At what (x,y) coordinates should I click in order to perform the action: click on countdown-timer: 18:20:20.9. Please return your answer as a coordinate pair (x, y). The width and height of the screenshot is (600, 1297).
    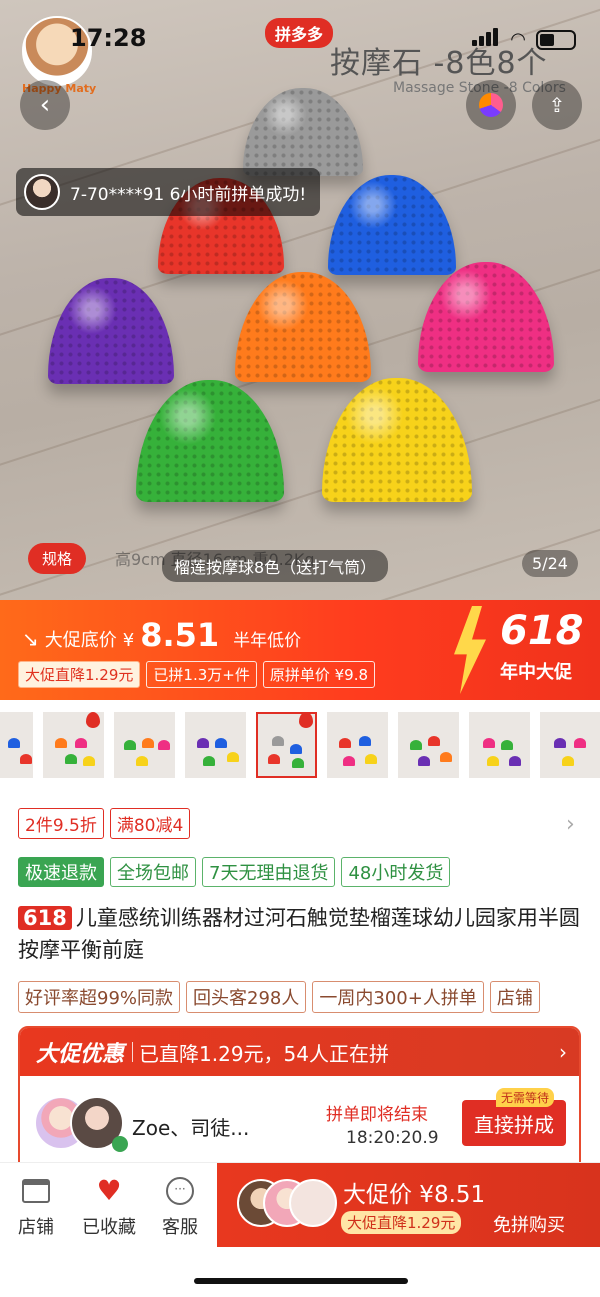
    Looking at the image, I should click on (392, 1138).